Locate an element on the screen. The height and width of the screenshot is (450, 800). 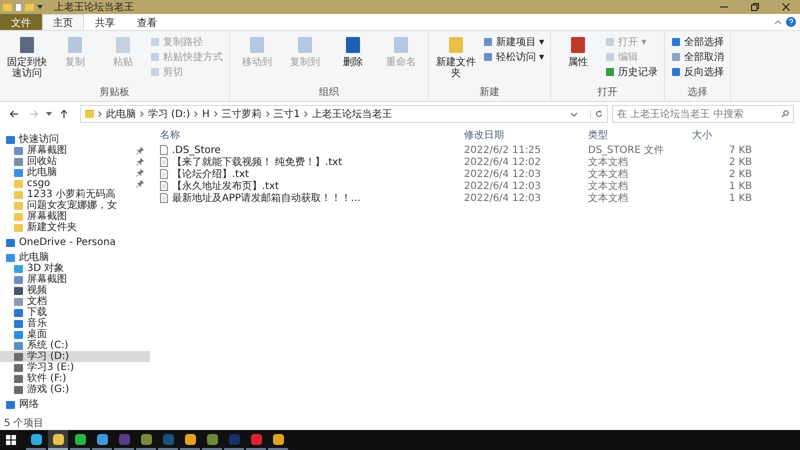
date-cell-text: 2022/6/2 11:25 is located at coordinates (502, 150).